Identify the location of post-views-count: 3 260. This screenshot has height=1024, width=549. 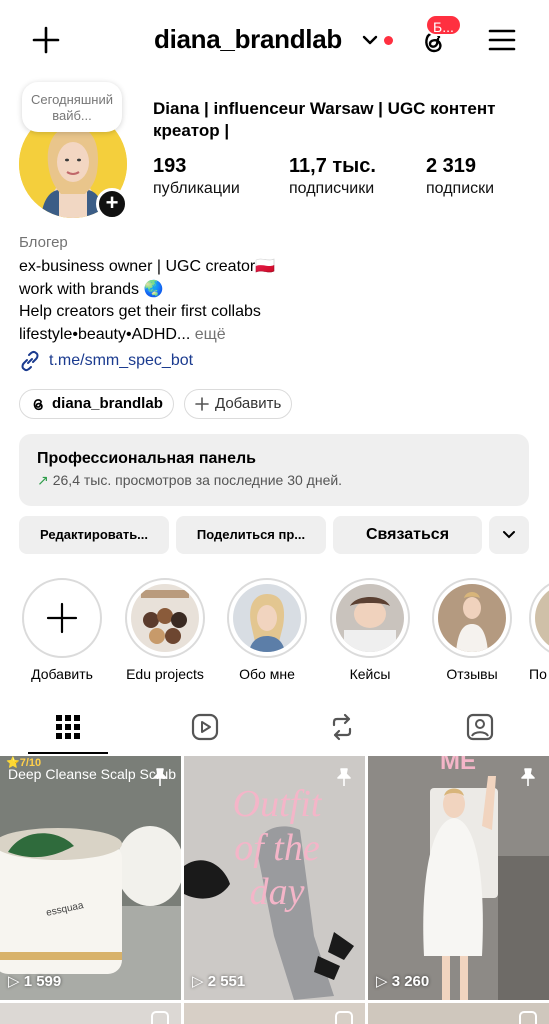
(410, 981).